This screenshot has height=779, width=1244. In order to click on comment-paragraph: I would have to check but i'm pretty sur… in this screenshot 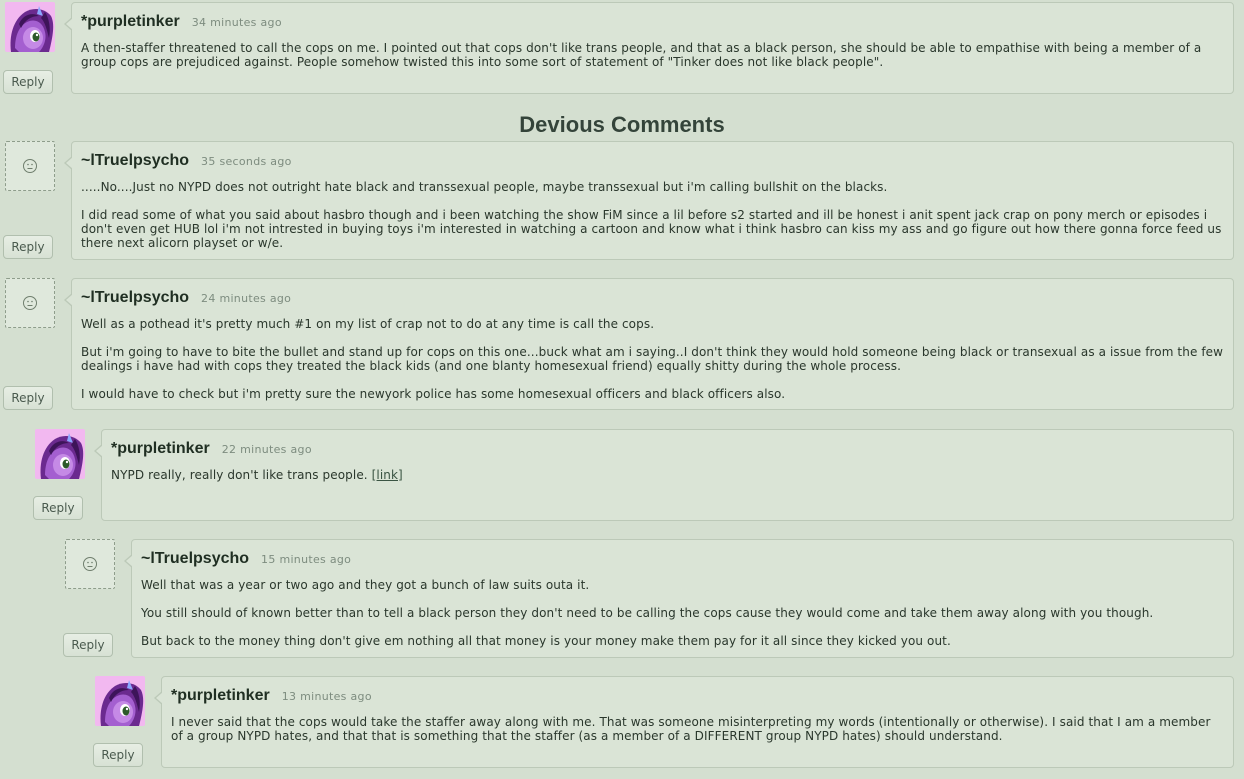, I will do `click(433, 394)`.